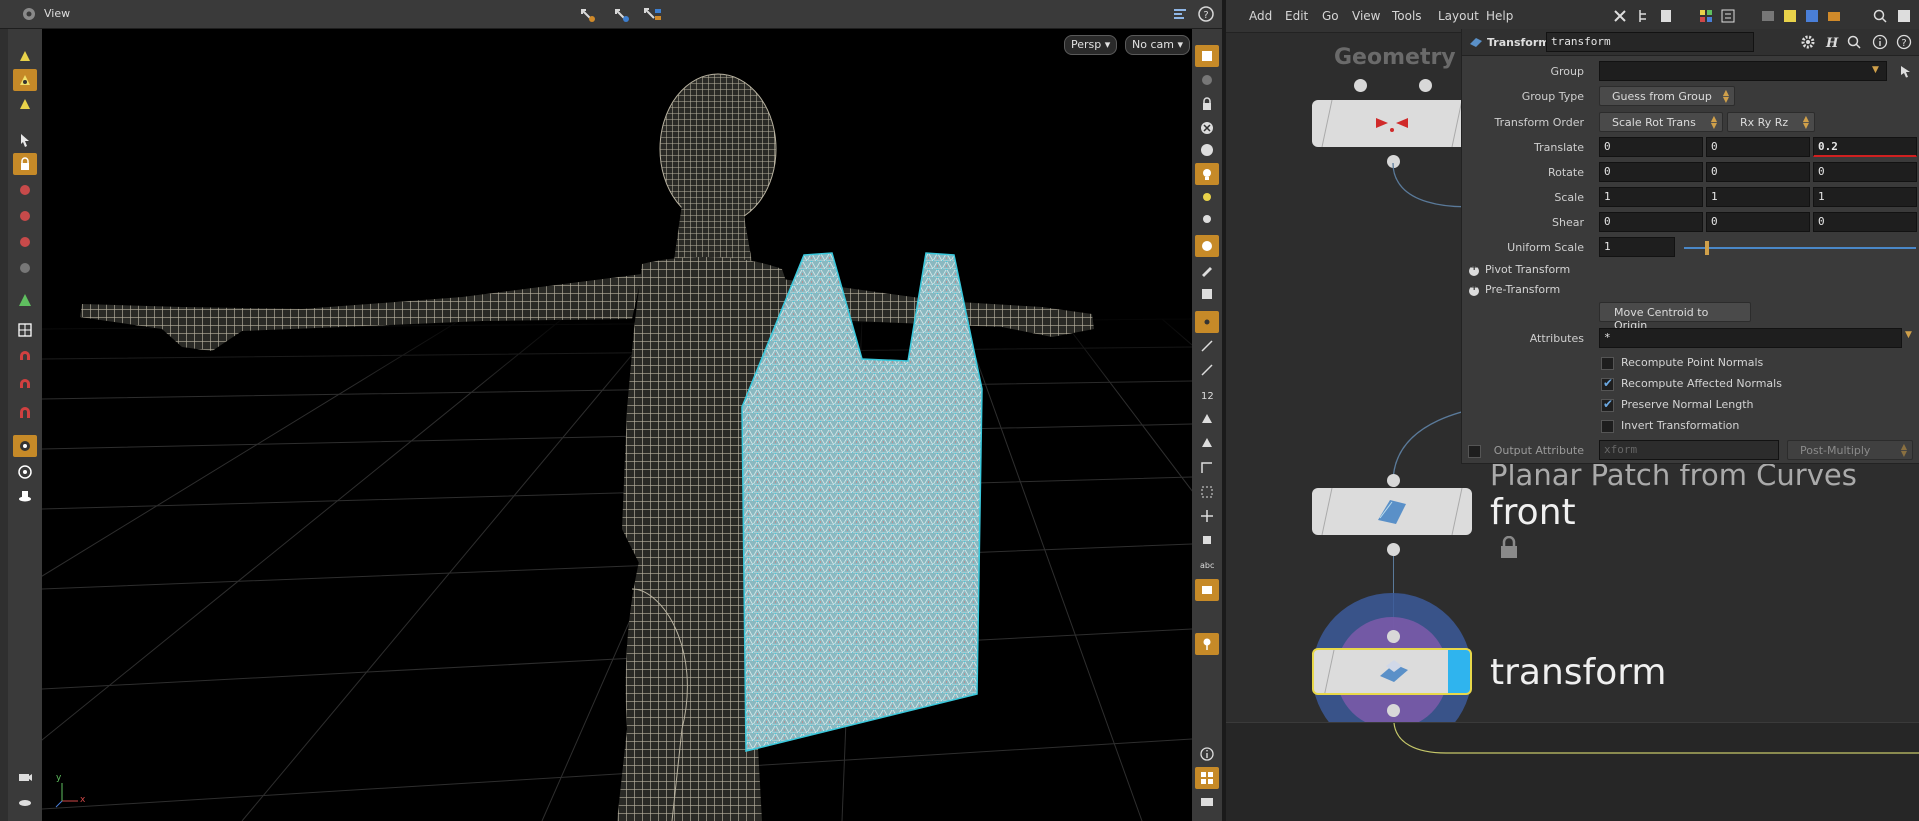 The height and width of the screenshot is (821, 1919). What do you see at coordinates (1207, 492) in the screenshot?
I see `bounding-box-icon` at bounding box center [1207, 492].